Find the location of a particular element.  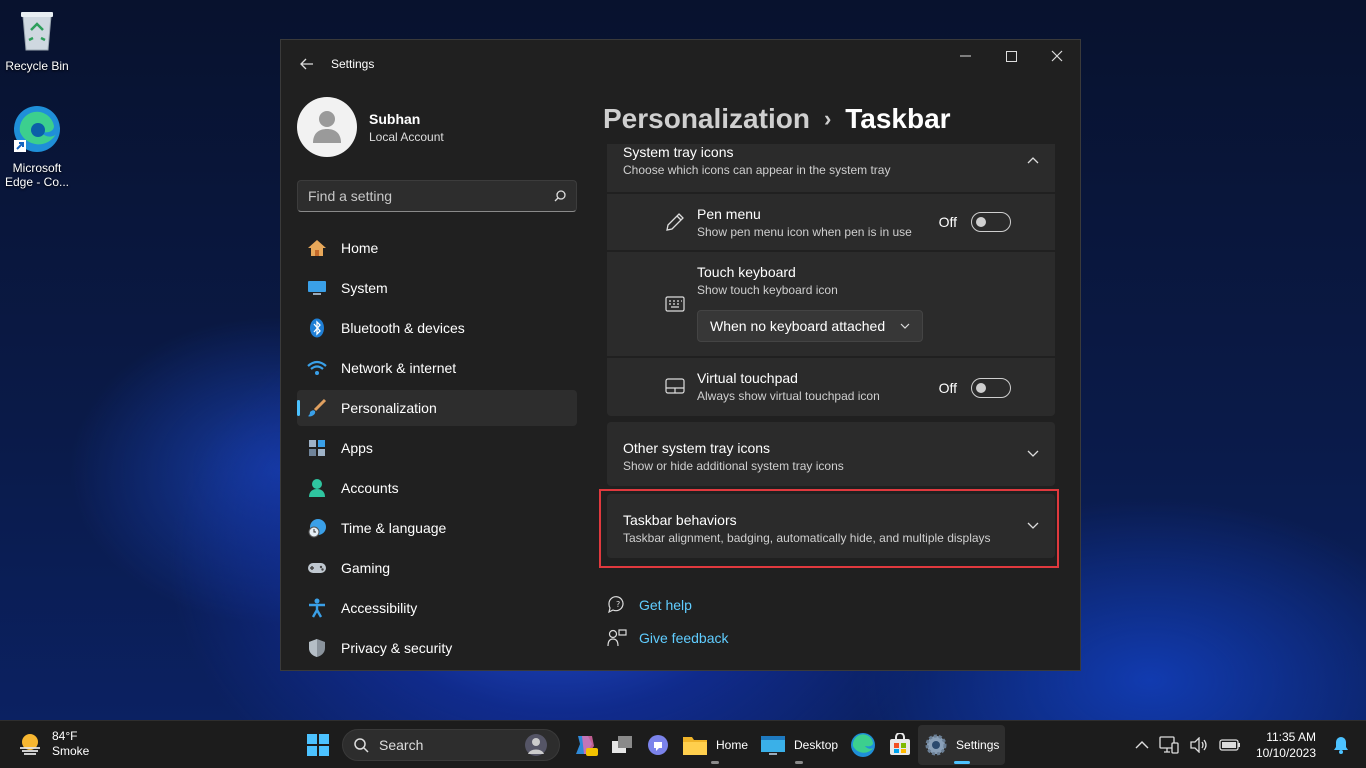

touch-keyboard-subtitle: Show touch keyboard icon is located at coordinates (767, 290).